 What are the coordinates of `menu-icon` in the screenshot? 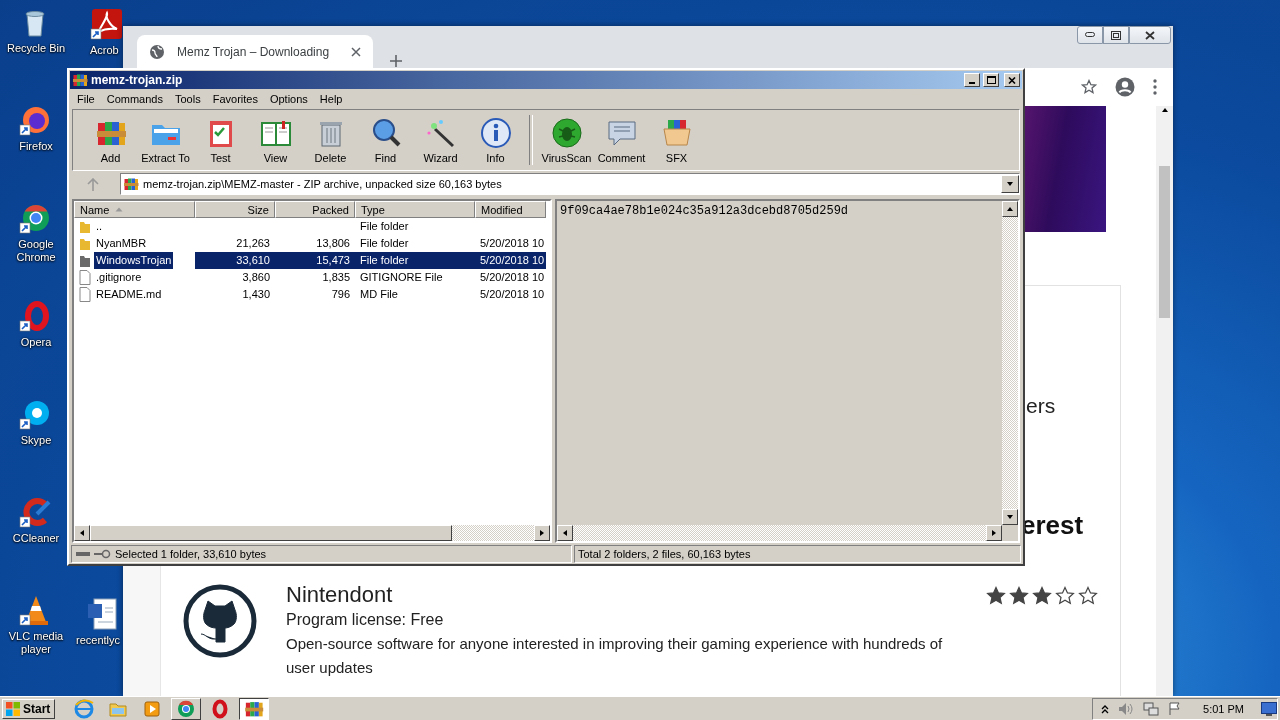 It's located at (1155, 87).